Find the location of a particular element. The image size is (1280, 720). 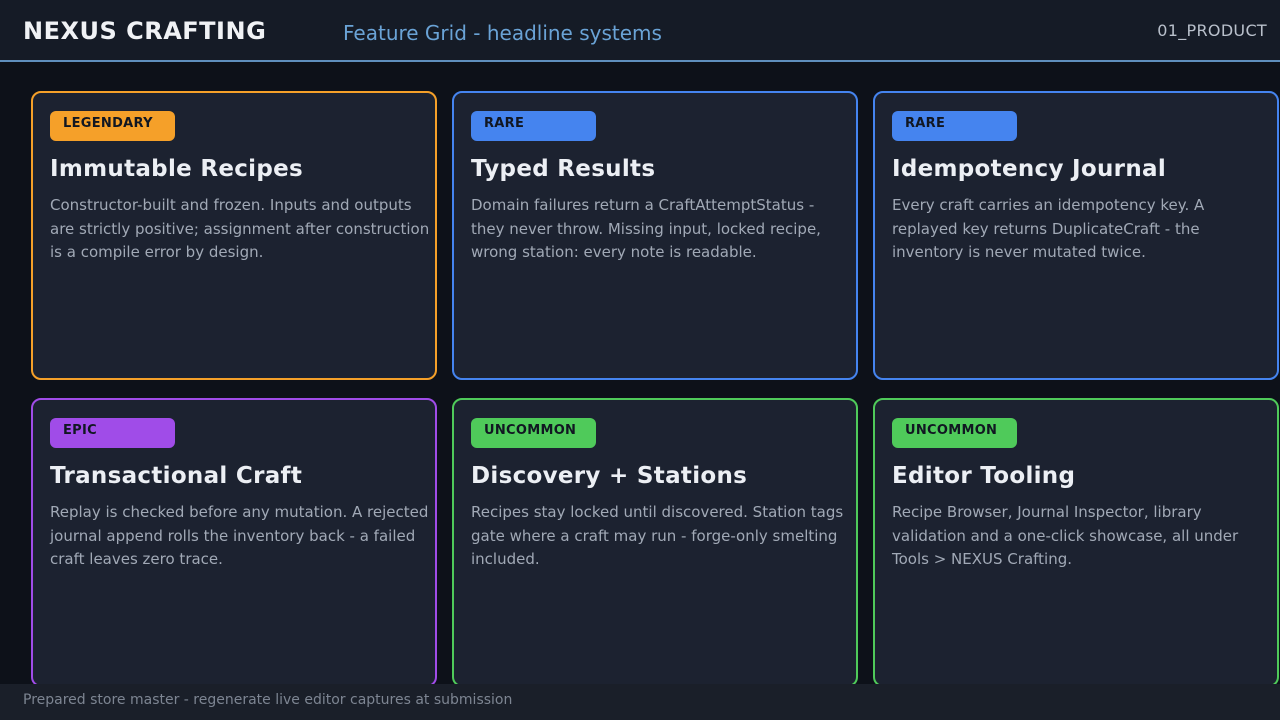

rarity-badge: LEGENDARY is located at coordinates (112, 126).